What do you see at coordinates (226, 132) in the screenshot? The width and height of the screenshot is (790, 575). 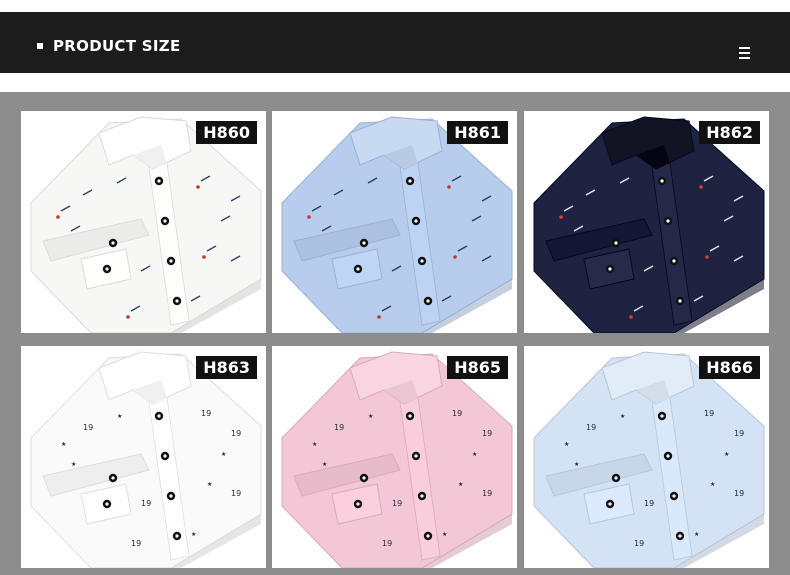 I see `product-code-label: H860` at bounding box center [226, 132].